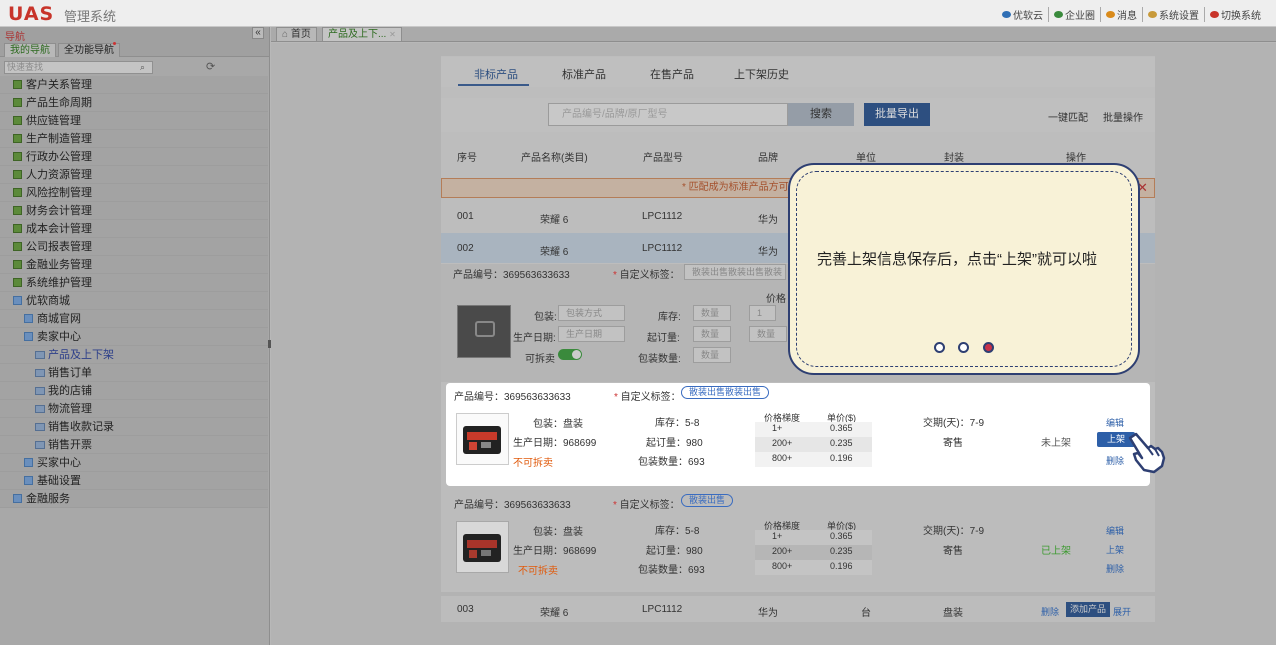 The height and width of the screenshot is (645, 1276). I want to click on sidebar-item-label: 供应链管理, so click(53, 121).